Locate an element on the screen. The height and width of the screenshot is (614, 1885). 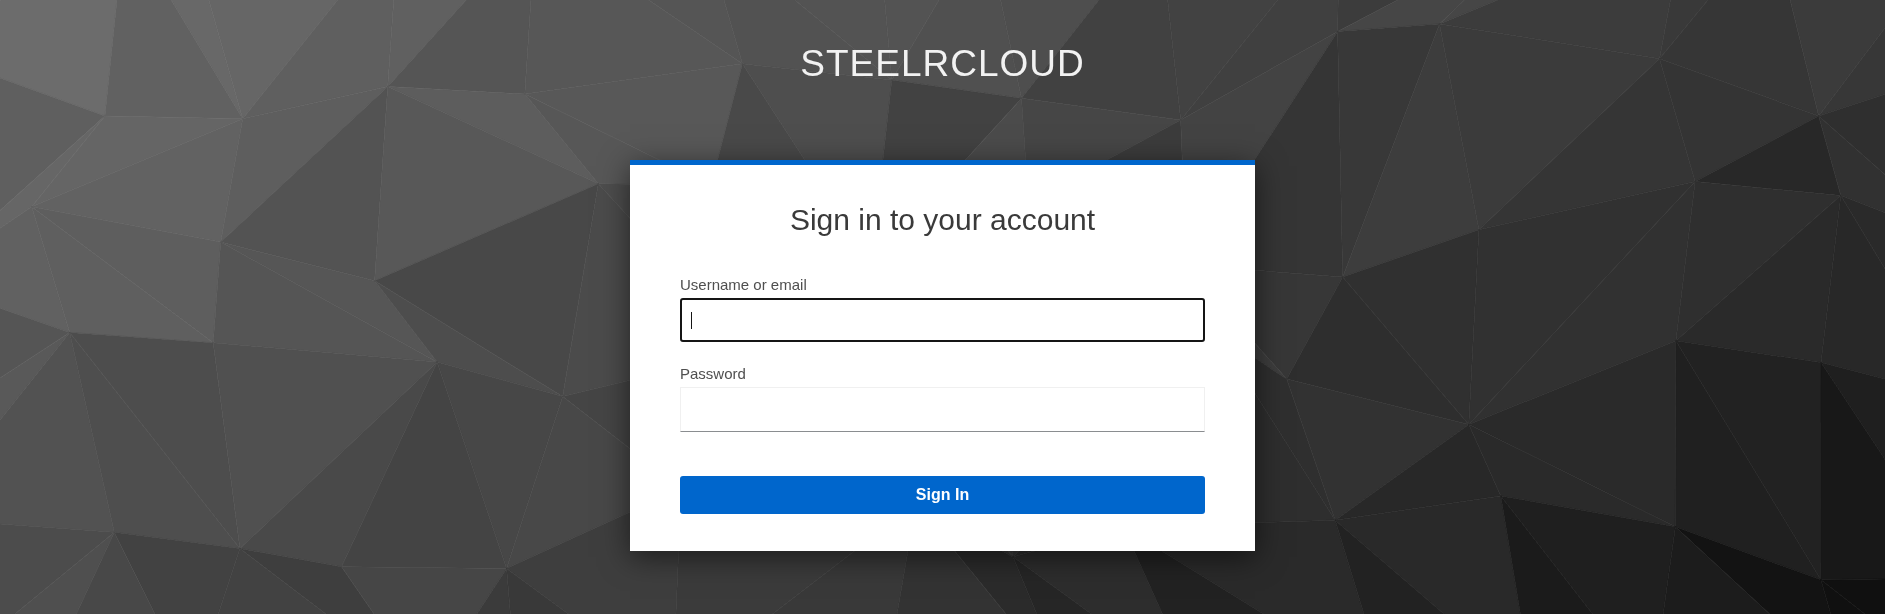
input-field is located at coordinates (942, 320).